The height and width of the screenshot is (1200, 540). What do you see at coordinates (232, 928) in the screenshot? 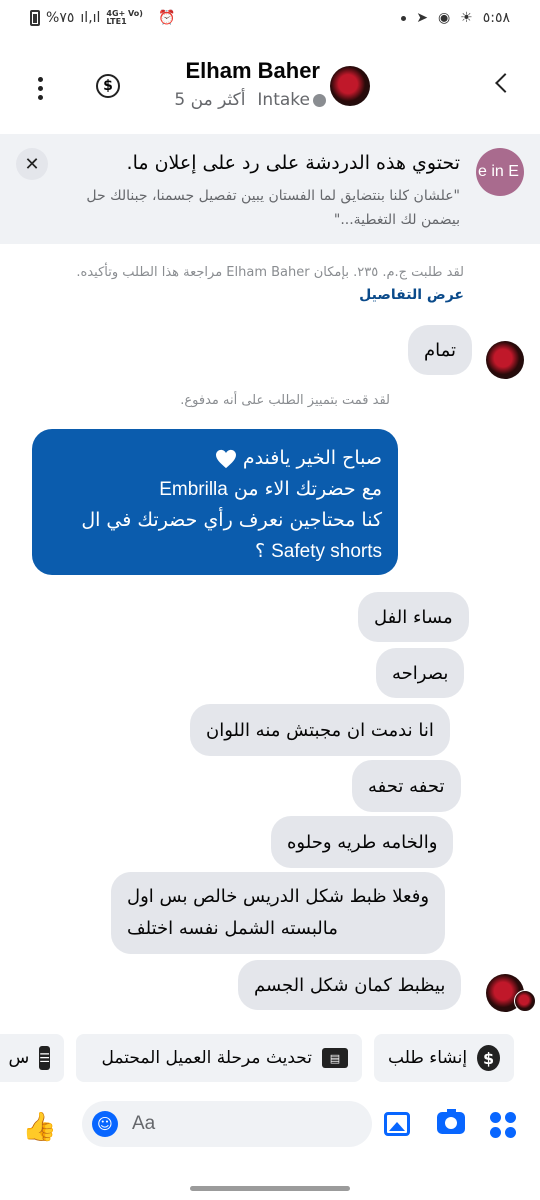
I see `message-text-line-2: مالبسته الشمل نفسه اختلف` at bounding box center [232, 928].